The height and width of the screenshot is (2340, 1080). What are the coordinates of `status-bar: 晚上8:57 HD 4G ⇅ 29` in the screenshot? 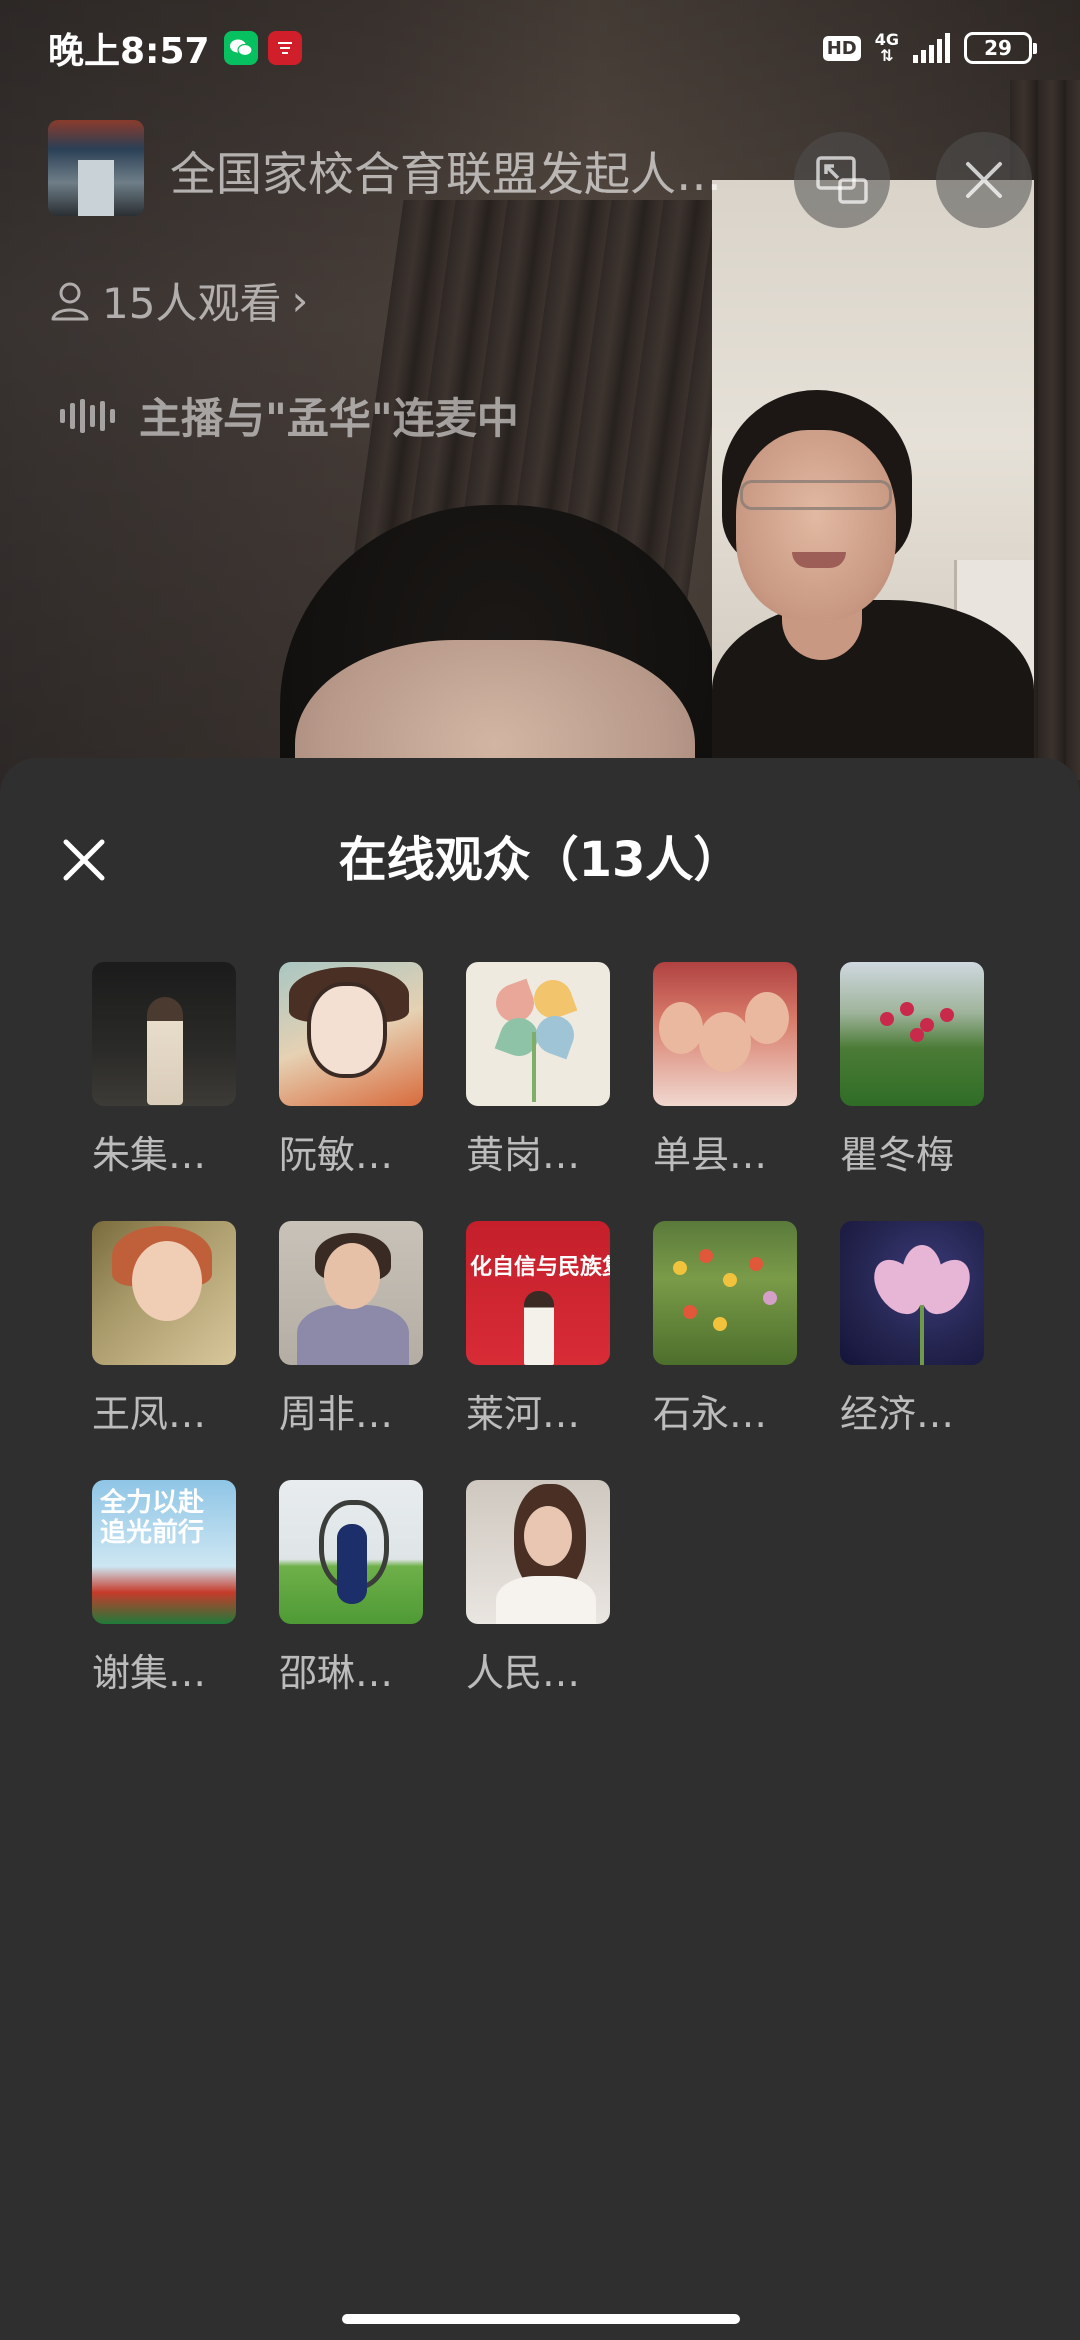 It's located at (540, 48).